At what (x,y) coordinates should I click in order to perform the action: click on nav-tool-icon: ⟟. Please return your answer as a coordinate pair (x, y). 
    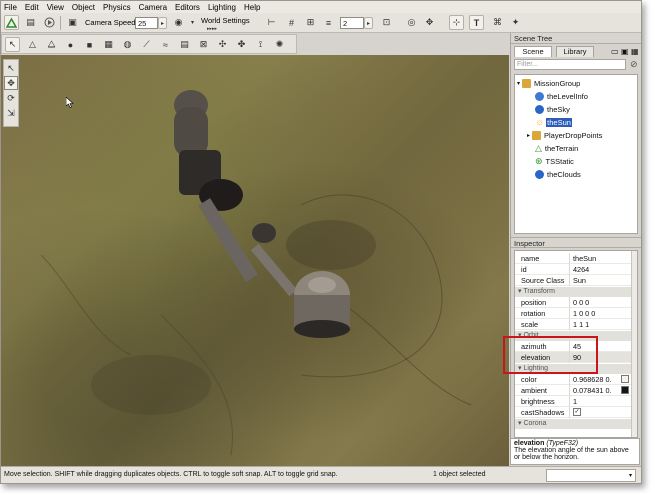
    Looking at the image, I should click on (260, 44).